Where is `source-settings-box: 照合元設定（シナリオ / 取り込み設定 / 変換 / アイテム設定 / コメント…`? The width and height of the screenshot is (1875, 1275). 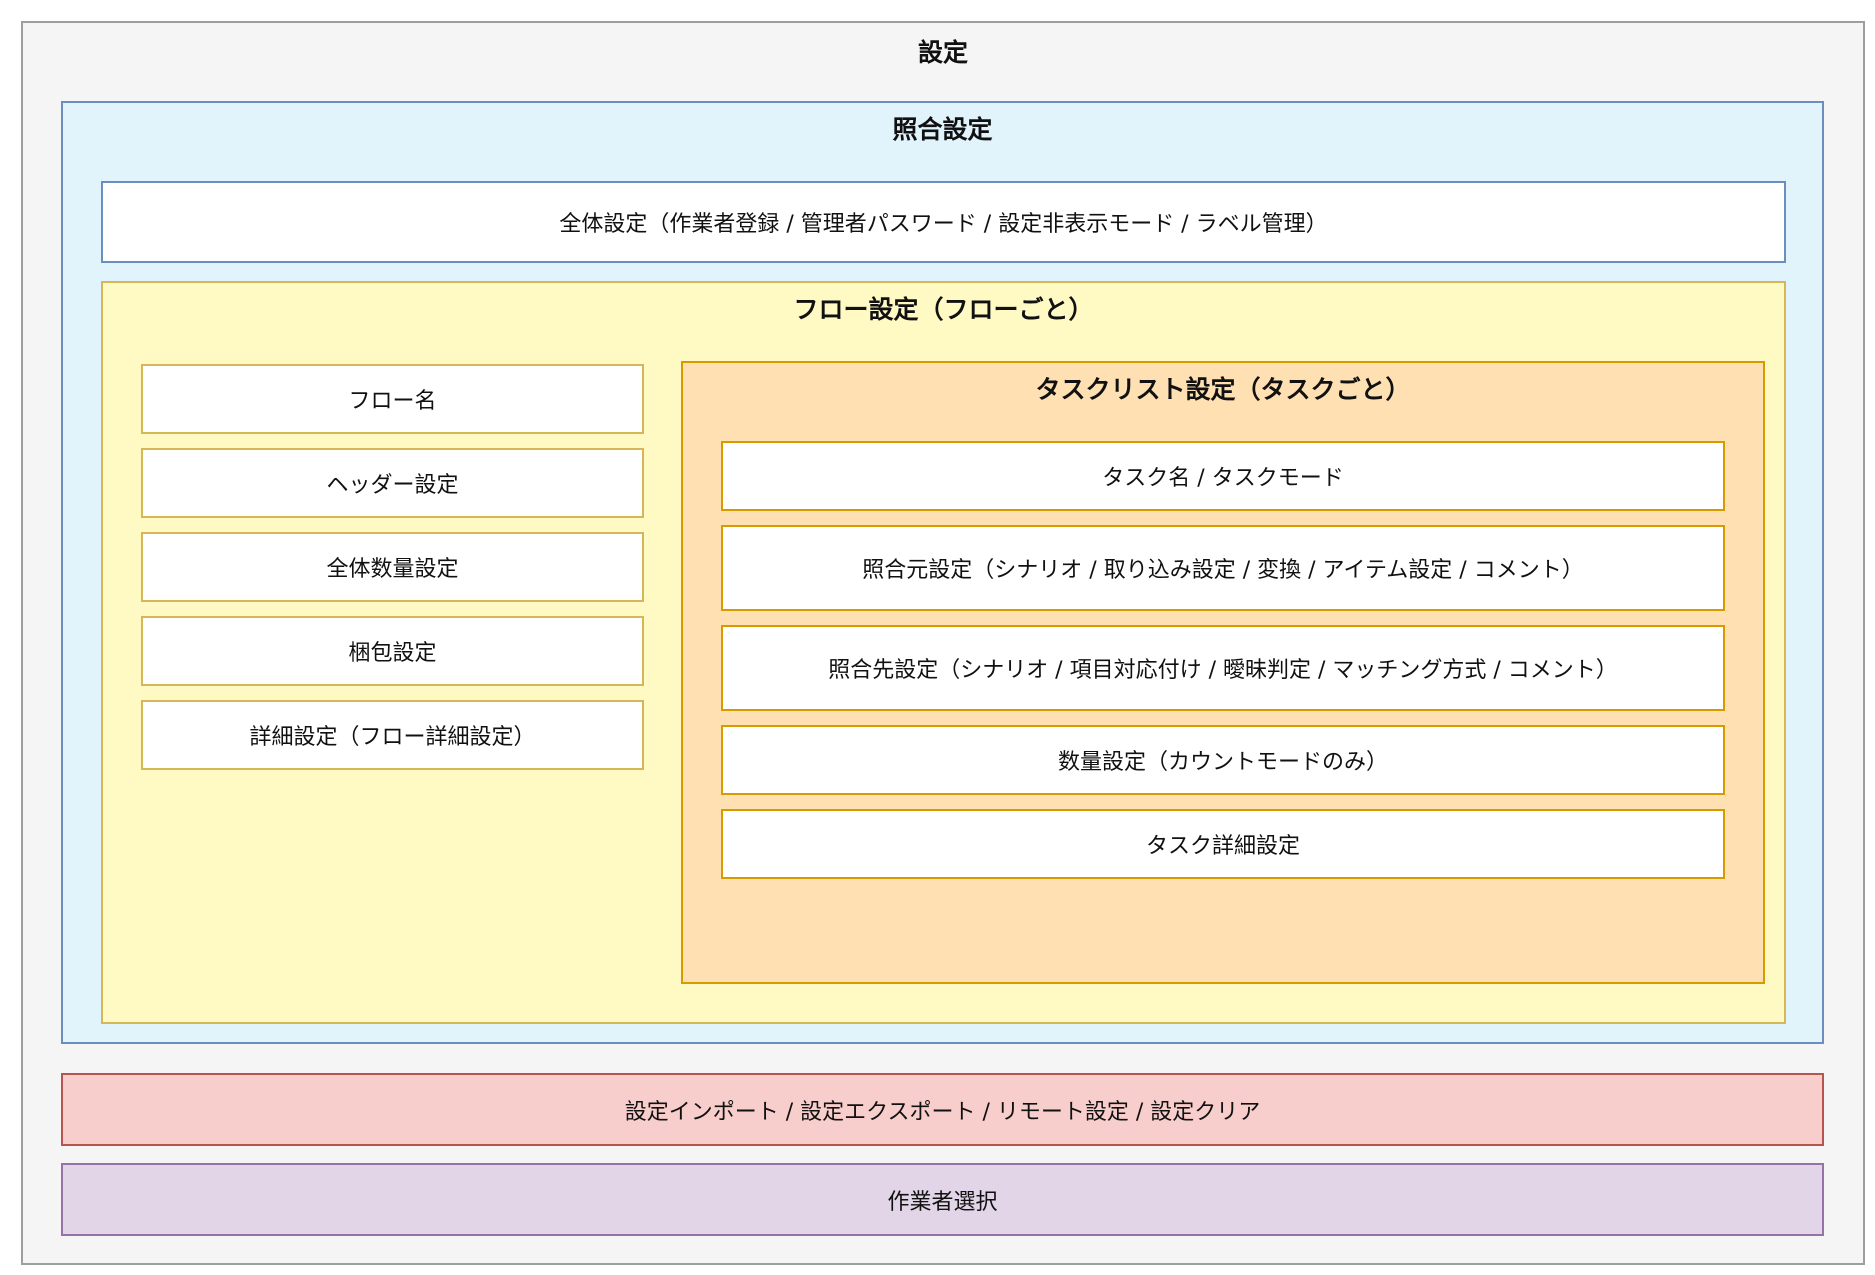 source-settings-box: 照合元設定（シナリオ / 取り込み設定 / 変換 / アイテム設定 / コメント… is located at coordinates (1223, 568).